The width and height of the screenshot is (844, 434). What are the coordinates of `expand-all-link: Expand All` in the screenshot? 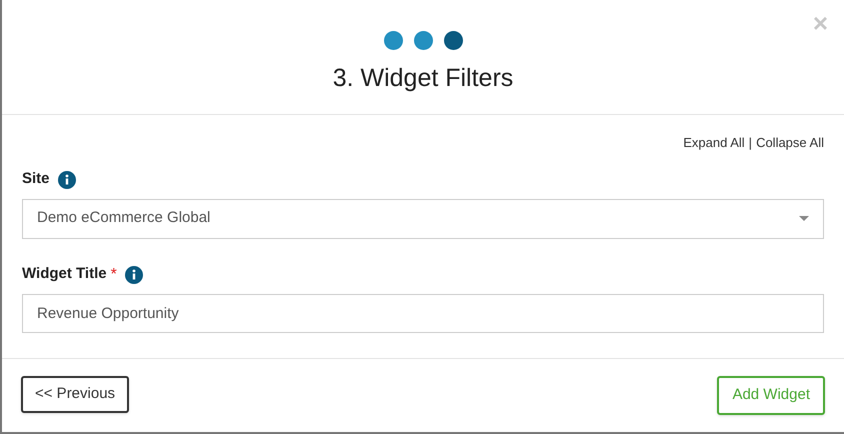 It's located at (714, 142).